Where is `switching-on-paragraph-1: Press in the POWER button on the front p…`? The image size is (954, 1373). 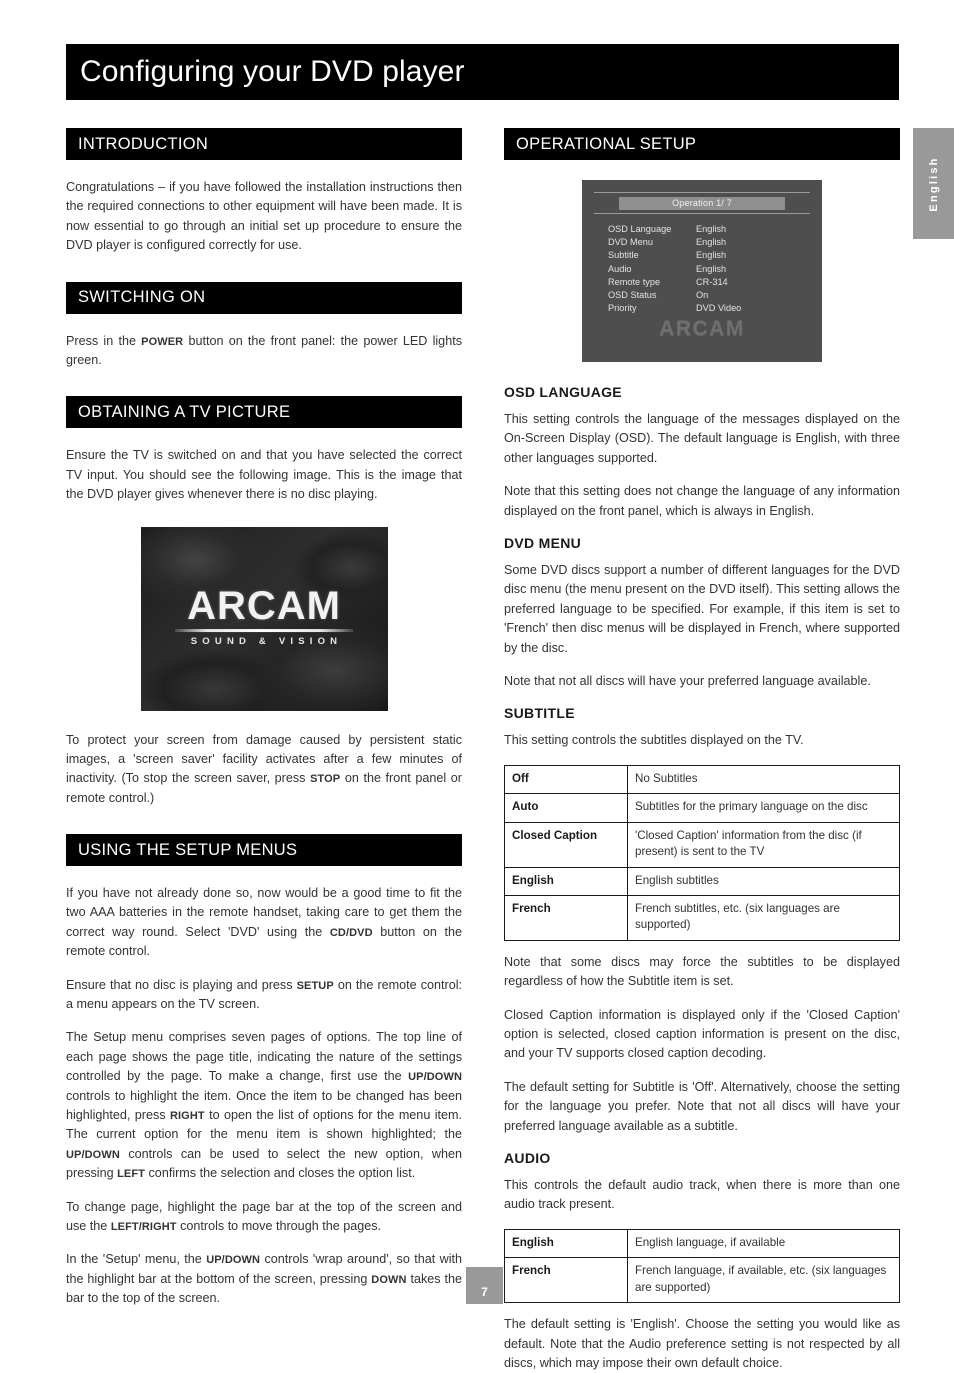
switching-on-paragraph-1: Press in the POWER button on the front p… is located at coordinates (264, 351).